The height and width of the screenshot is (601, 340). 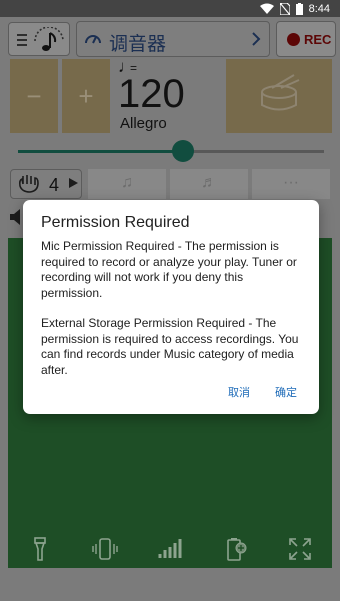 I want to click on more-icon: ···, so click(x=291, y=182).